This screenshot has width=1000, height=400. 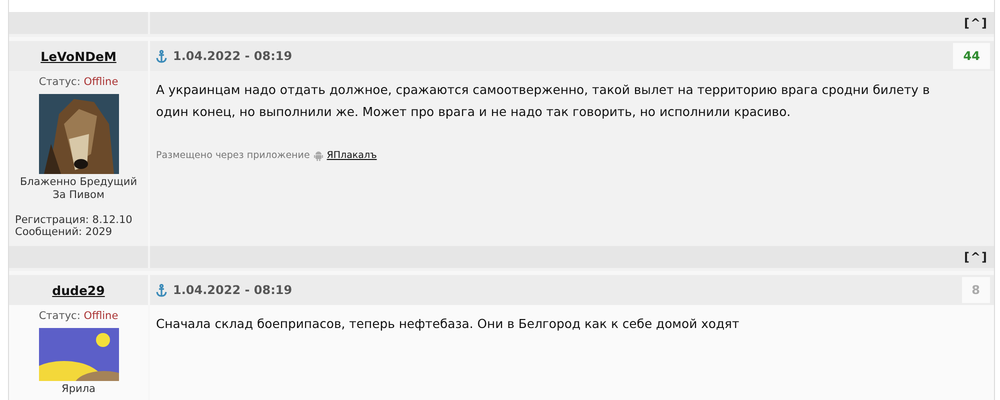 What do you see at coordinates (971, 56) in the screenshot?
I see `rating-count: 44` at bounding box center [971, 56].